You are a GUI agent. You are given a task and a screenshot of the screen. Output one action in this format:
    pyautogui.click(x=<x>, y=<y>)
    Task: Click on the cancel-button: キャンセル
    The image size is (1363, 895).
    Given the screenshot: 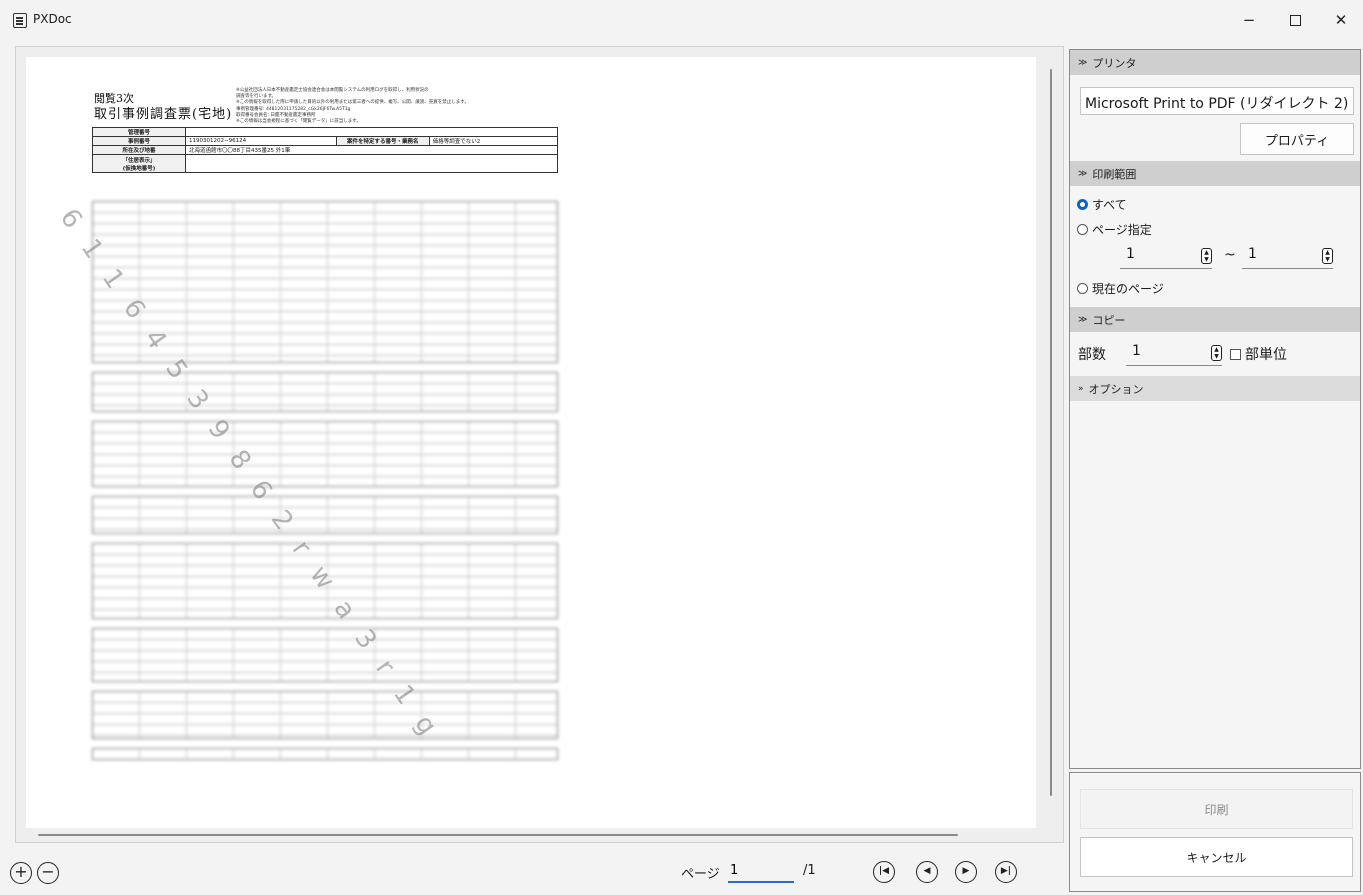 What is the action you would take?
    pyautogui.click(x=1216, y=857)
    